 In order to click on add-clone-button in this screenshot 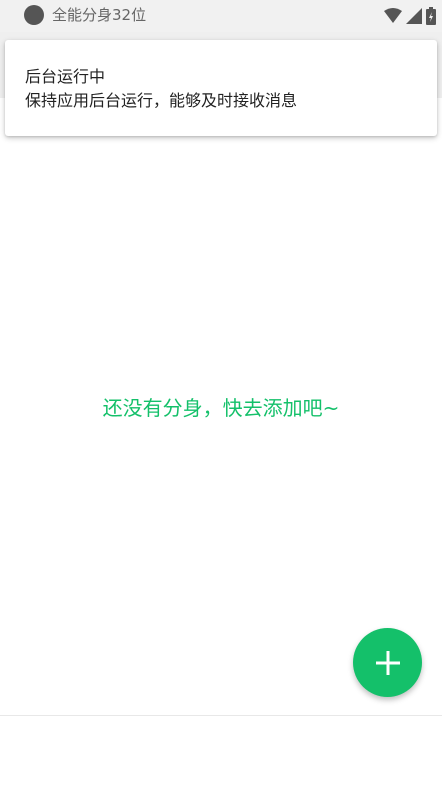, I will do `click(387, 662)`.